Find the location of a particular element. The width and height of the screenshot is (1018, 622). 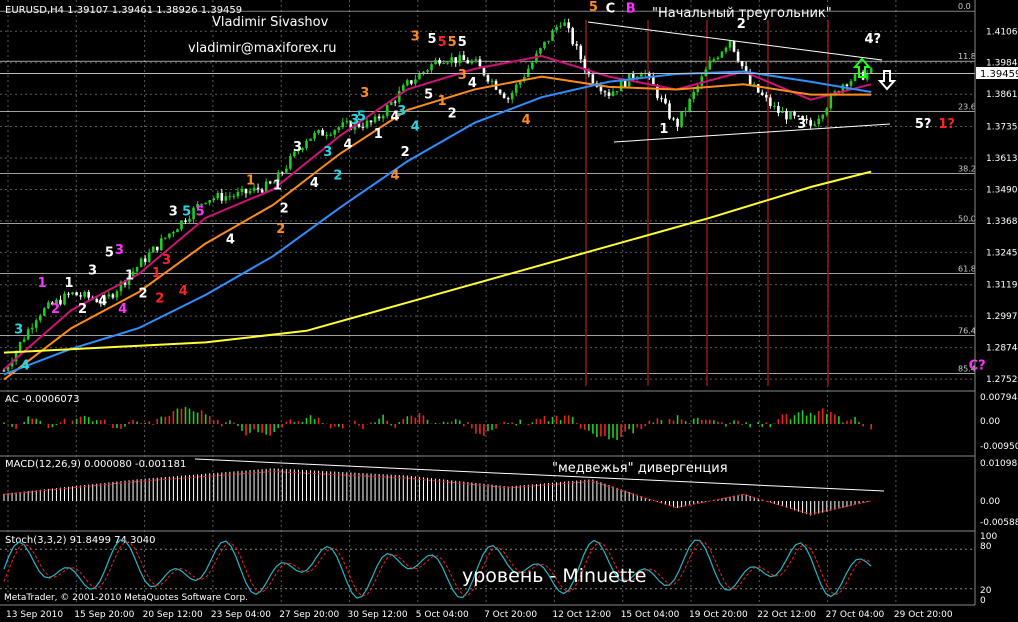

wave-label: B is located at coordinates (631, 8).